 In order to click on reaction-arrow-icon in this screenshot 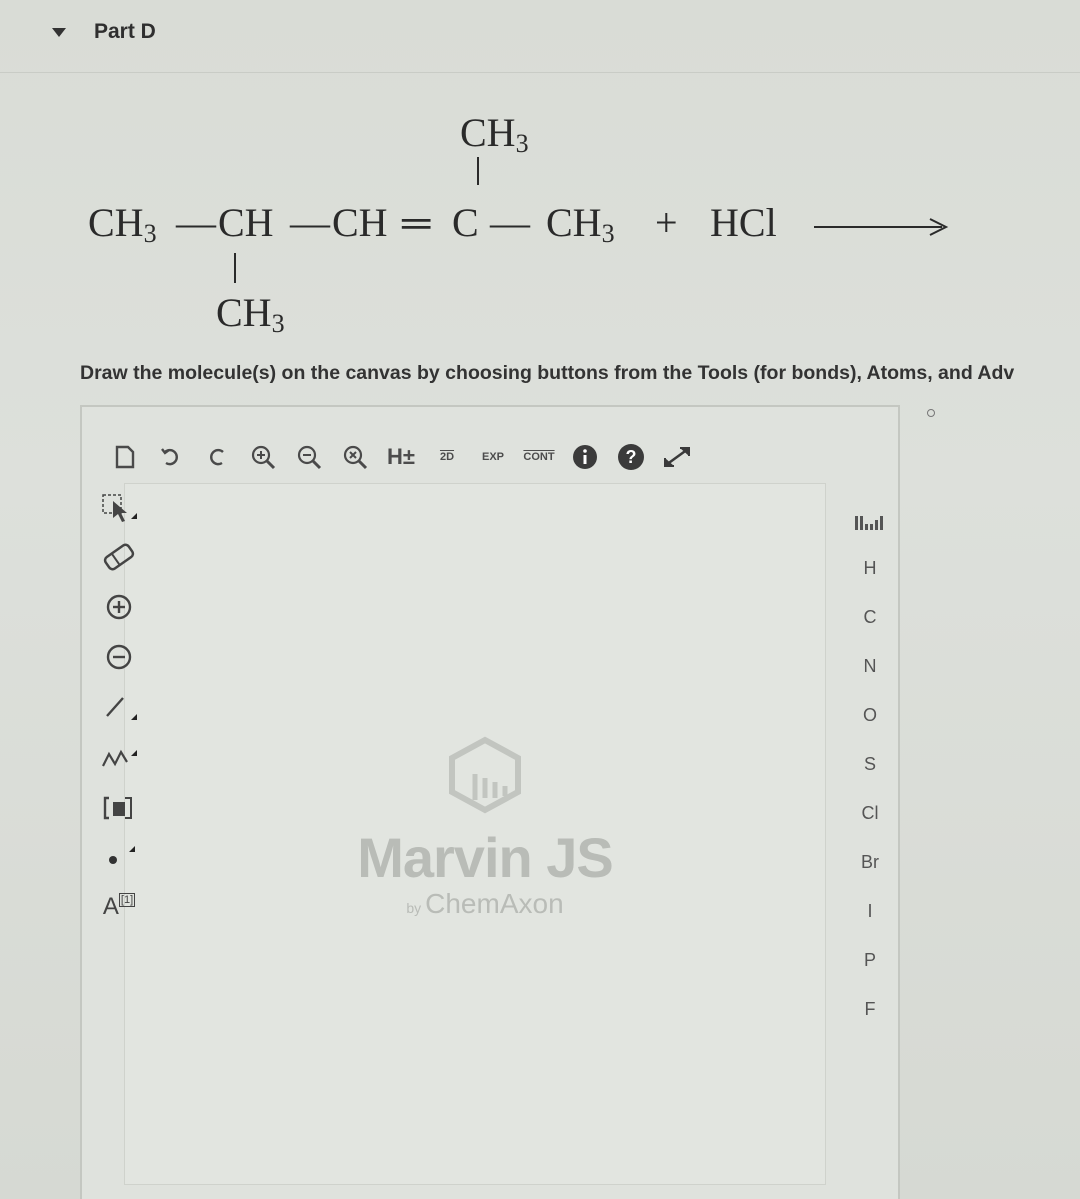, I will do `click(881, 227)`.